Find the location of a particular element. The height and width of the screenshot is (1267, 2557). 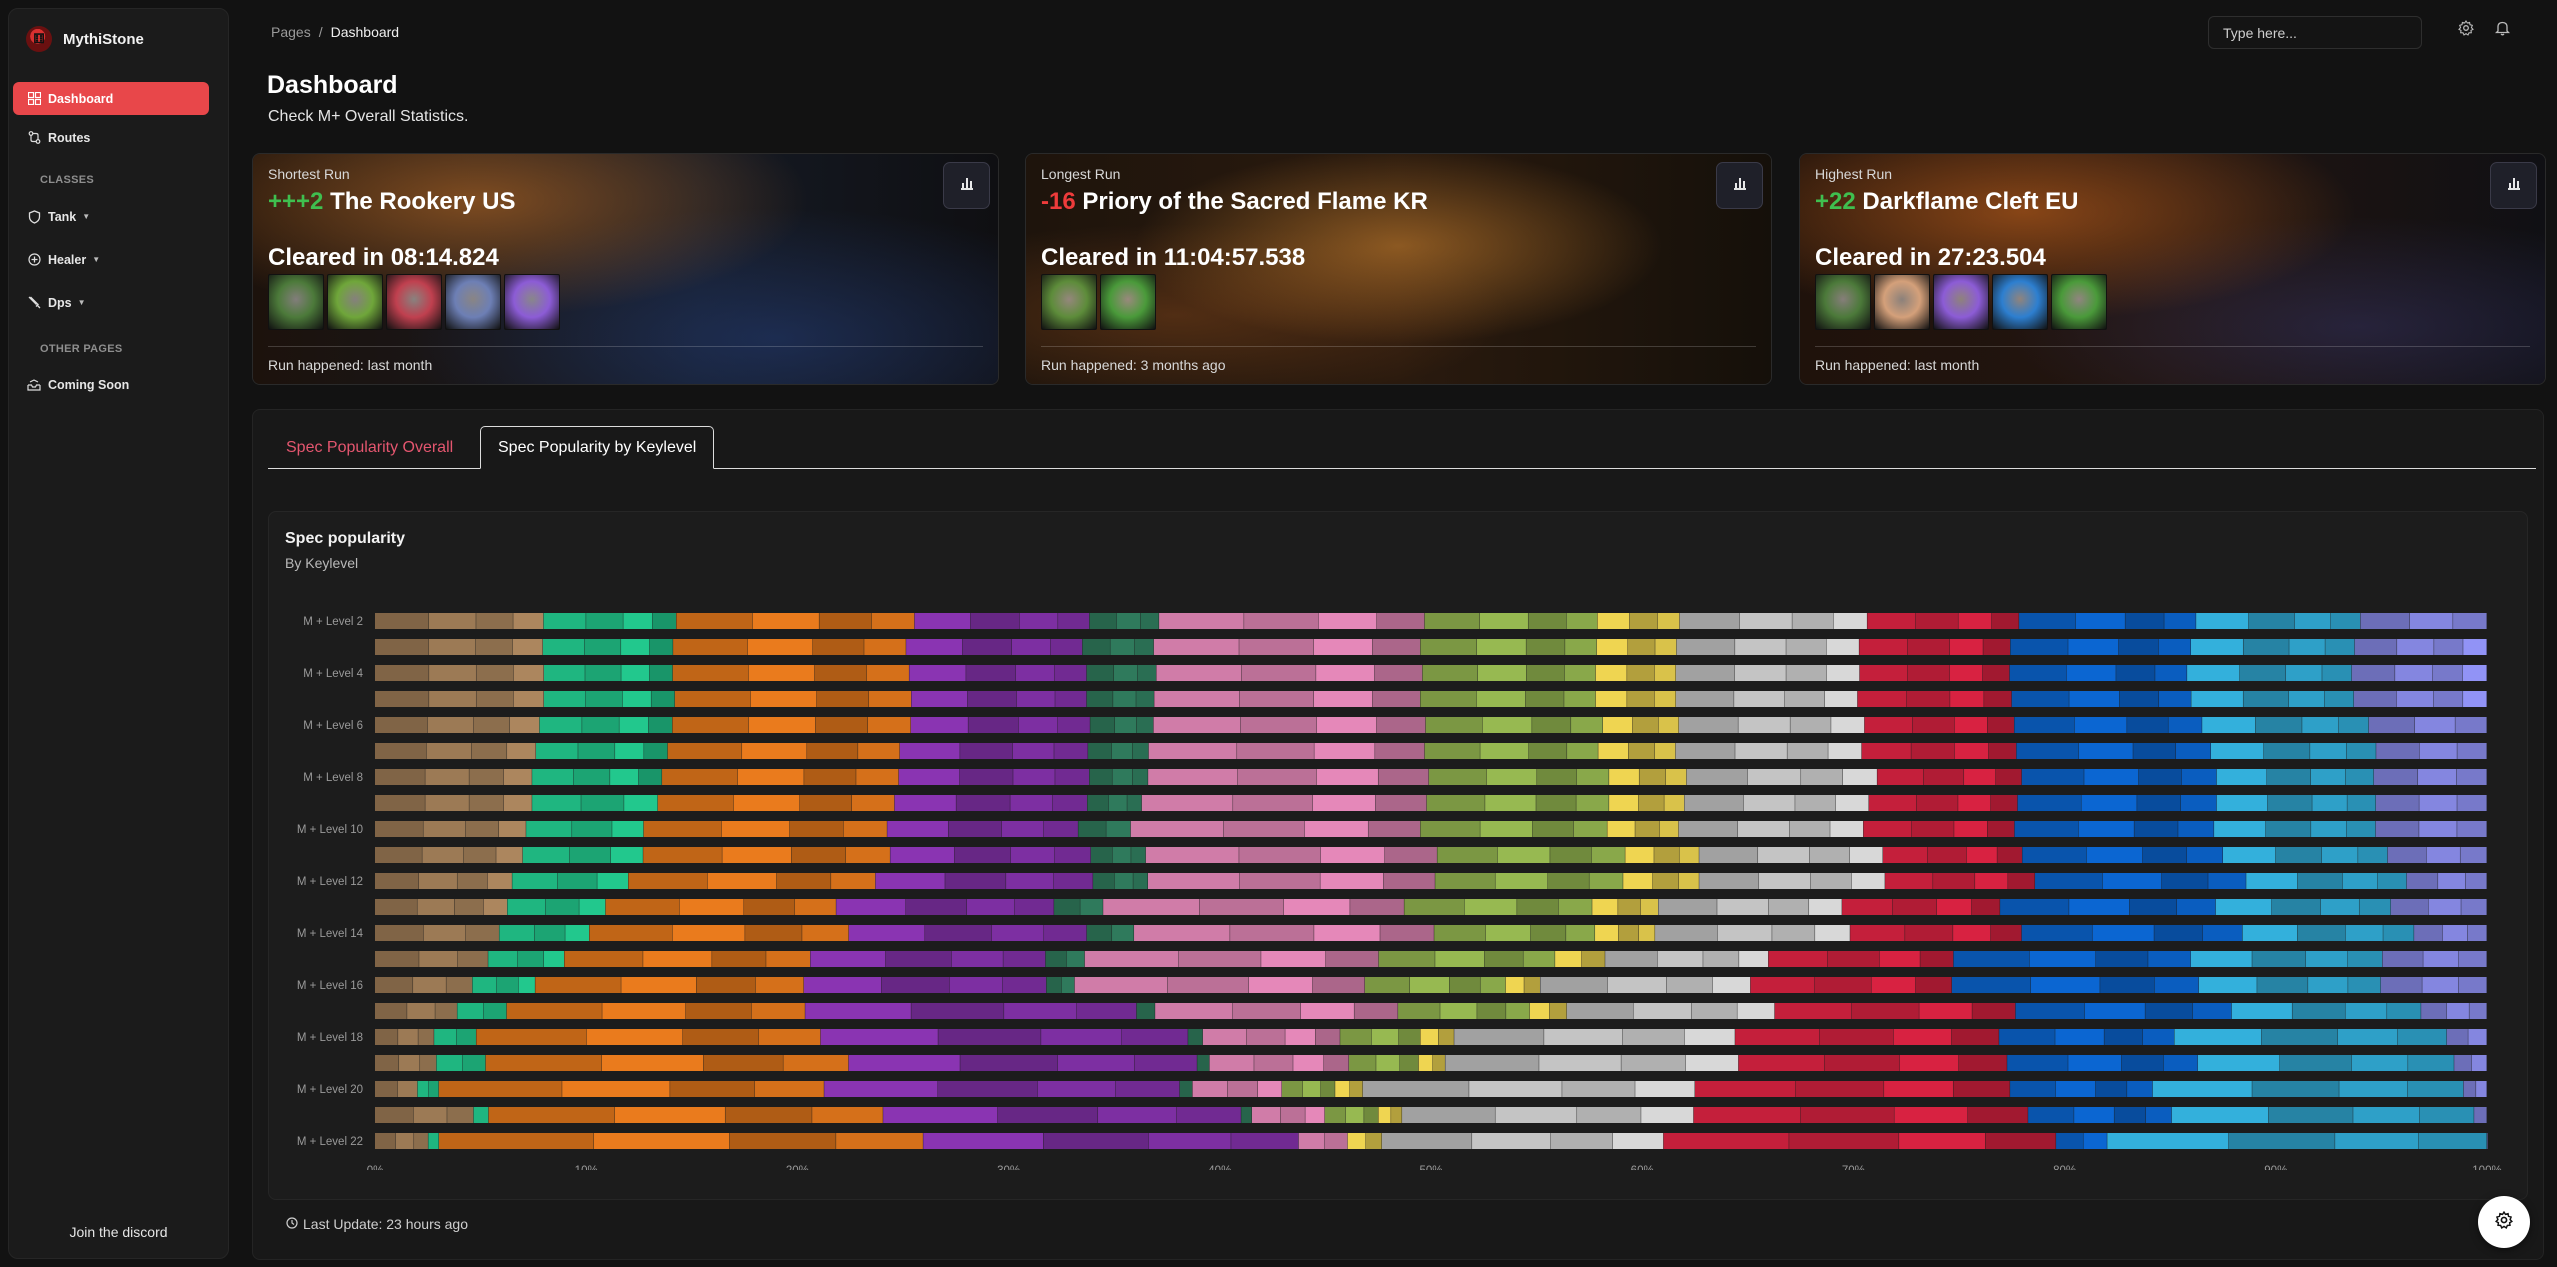

sidebar-item-dashboard: Dashboard is located at coordinates (111, 98).